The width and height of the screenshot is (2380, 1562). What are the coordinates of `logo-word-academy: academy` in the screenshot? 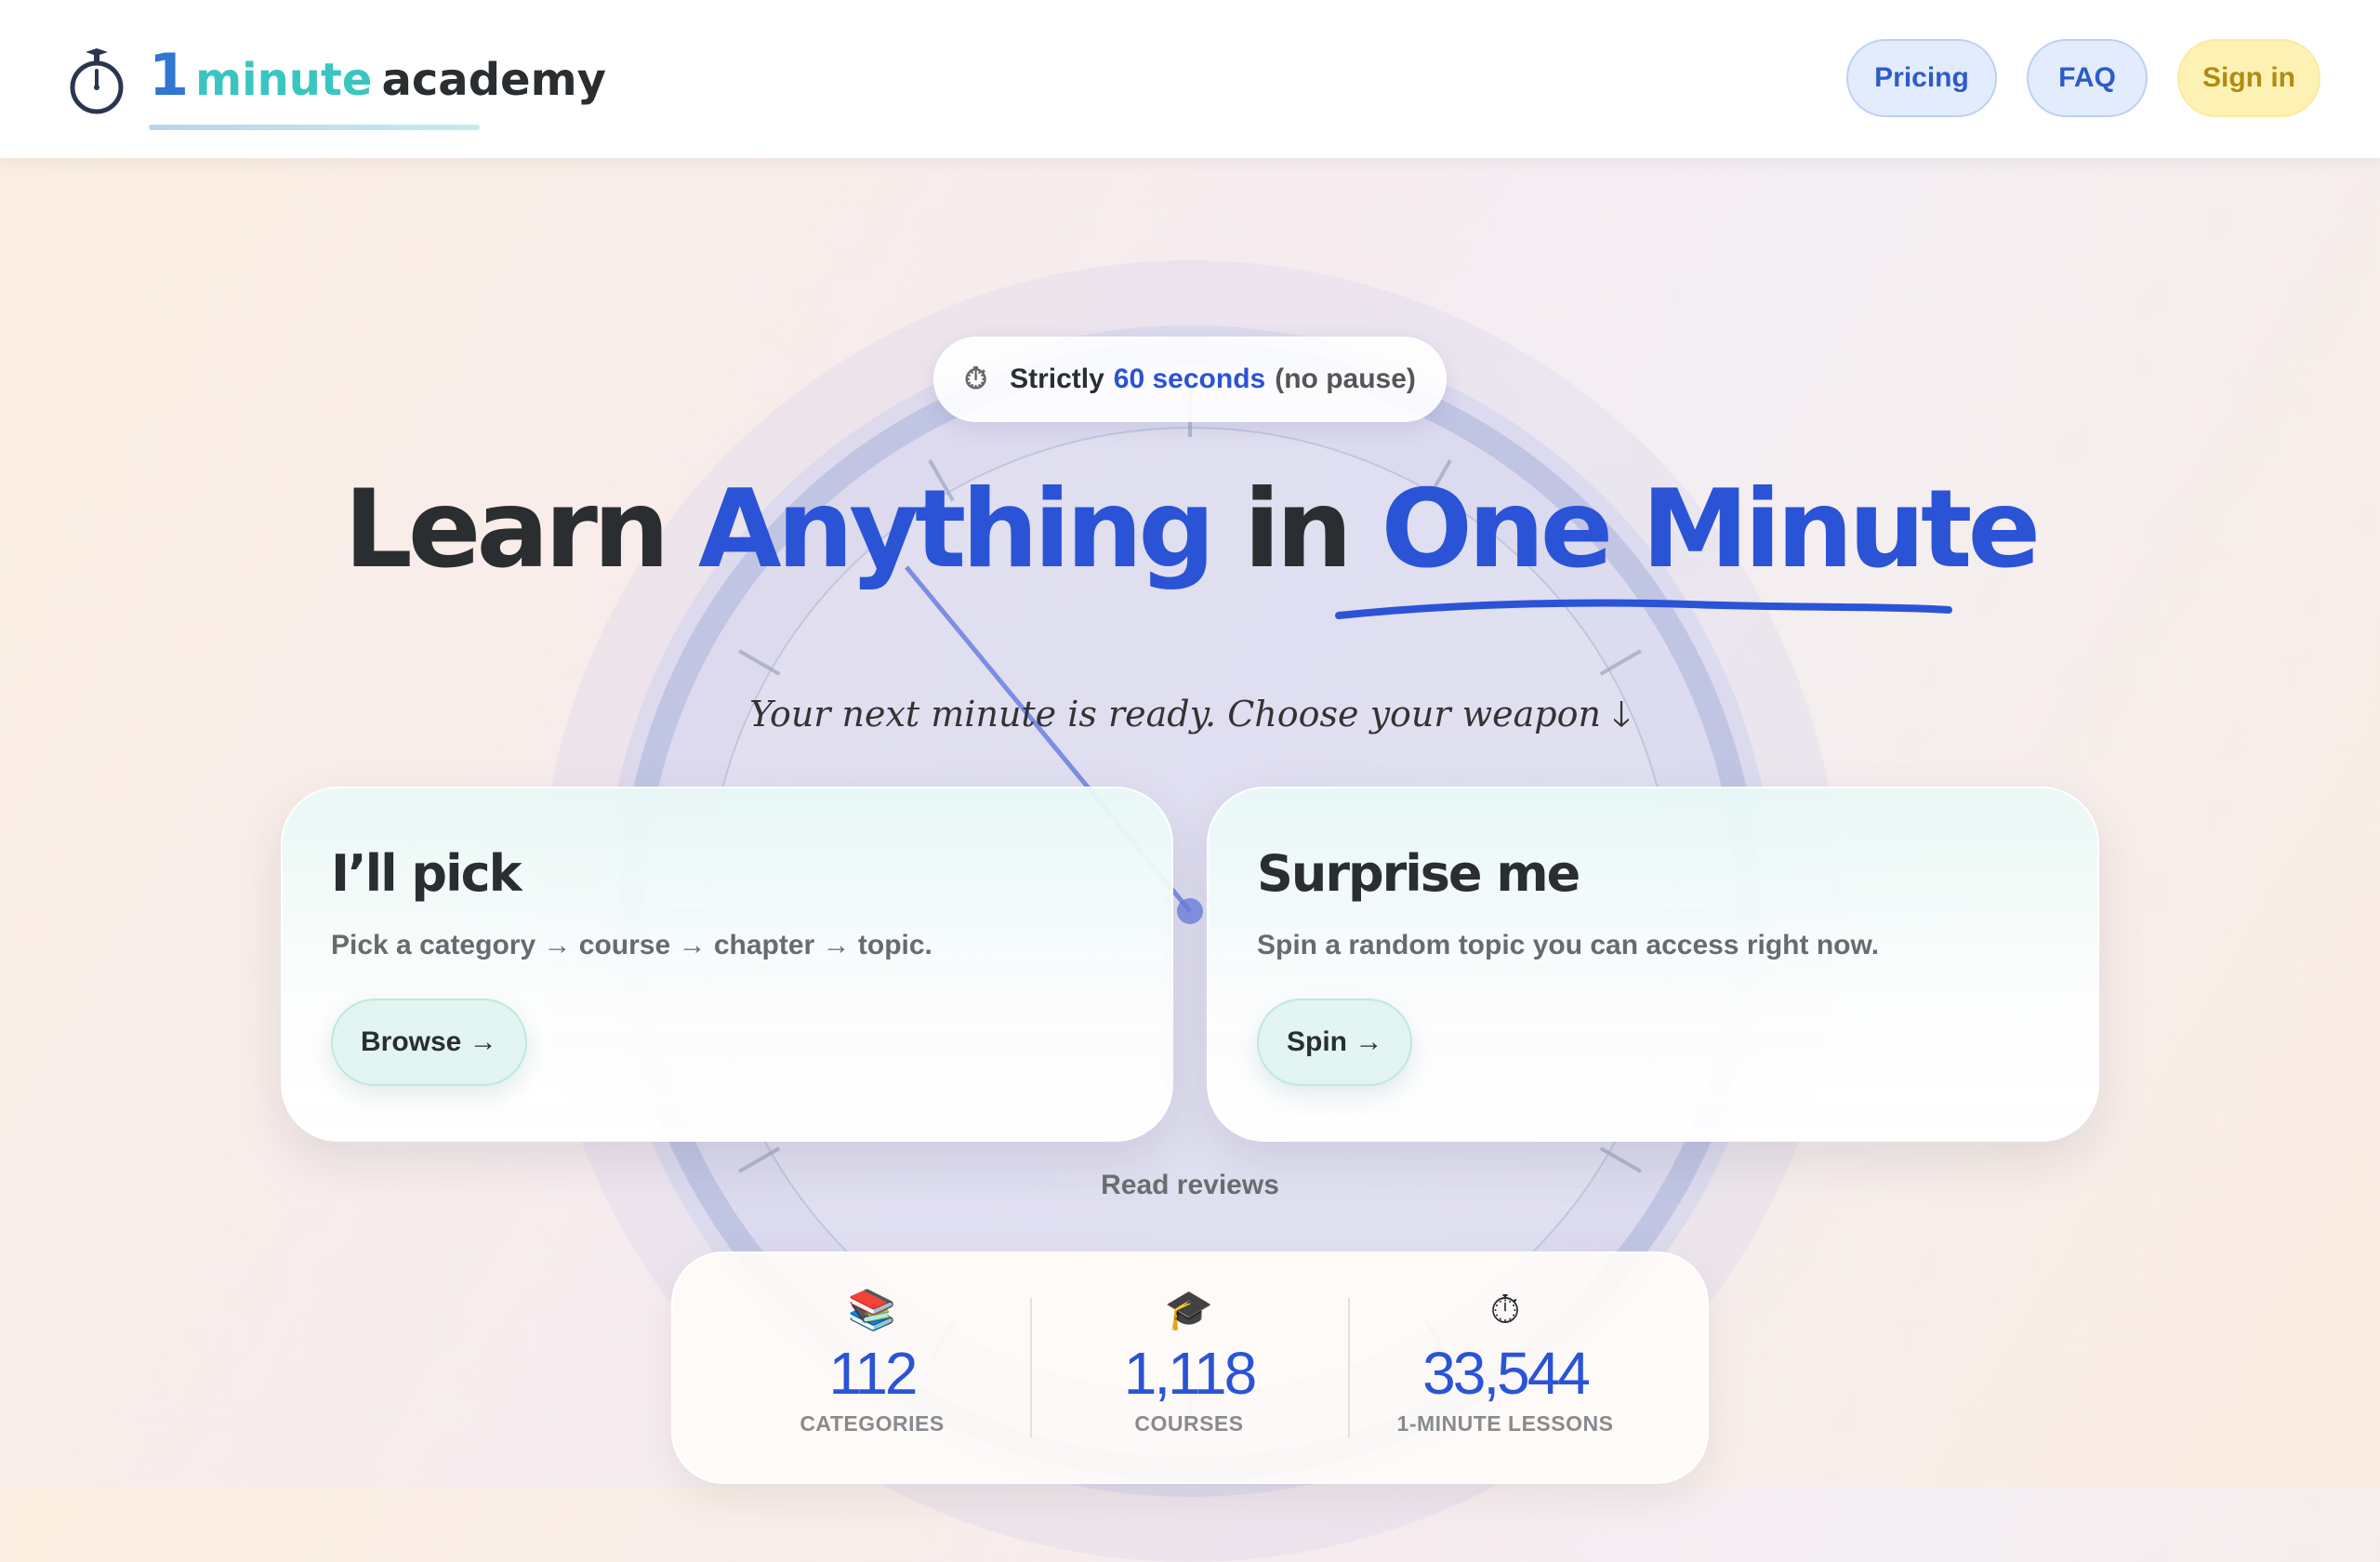 It's located at (493, 80).